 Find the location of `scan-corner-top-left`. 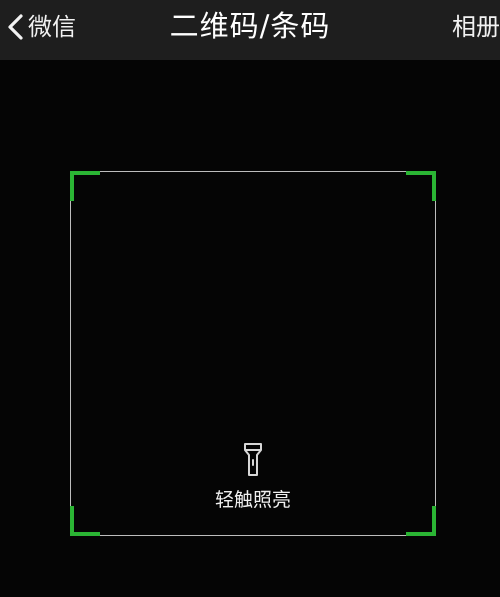

scan-corner-top-left is located at coordinates (85, 186).